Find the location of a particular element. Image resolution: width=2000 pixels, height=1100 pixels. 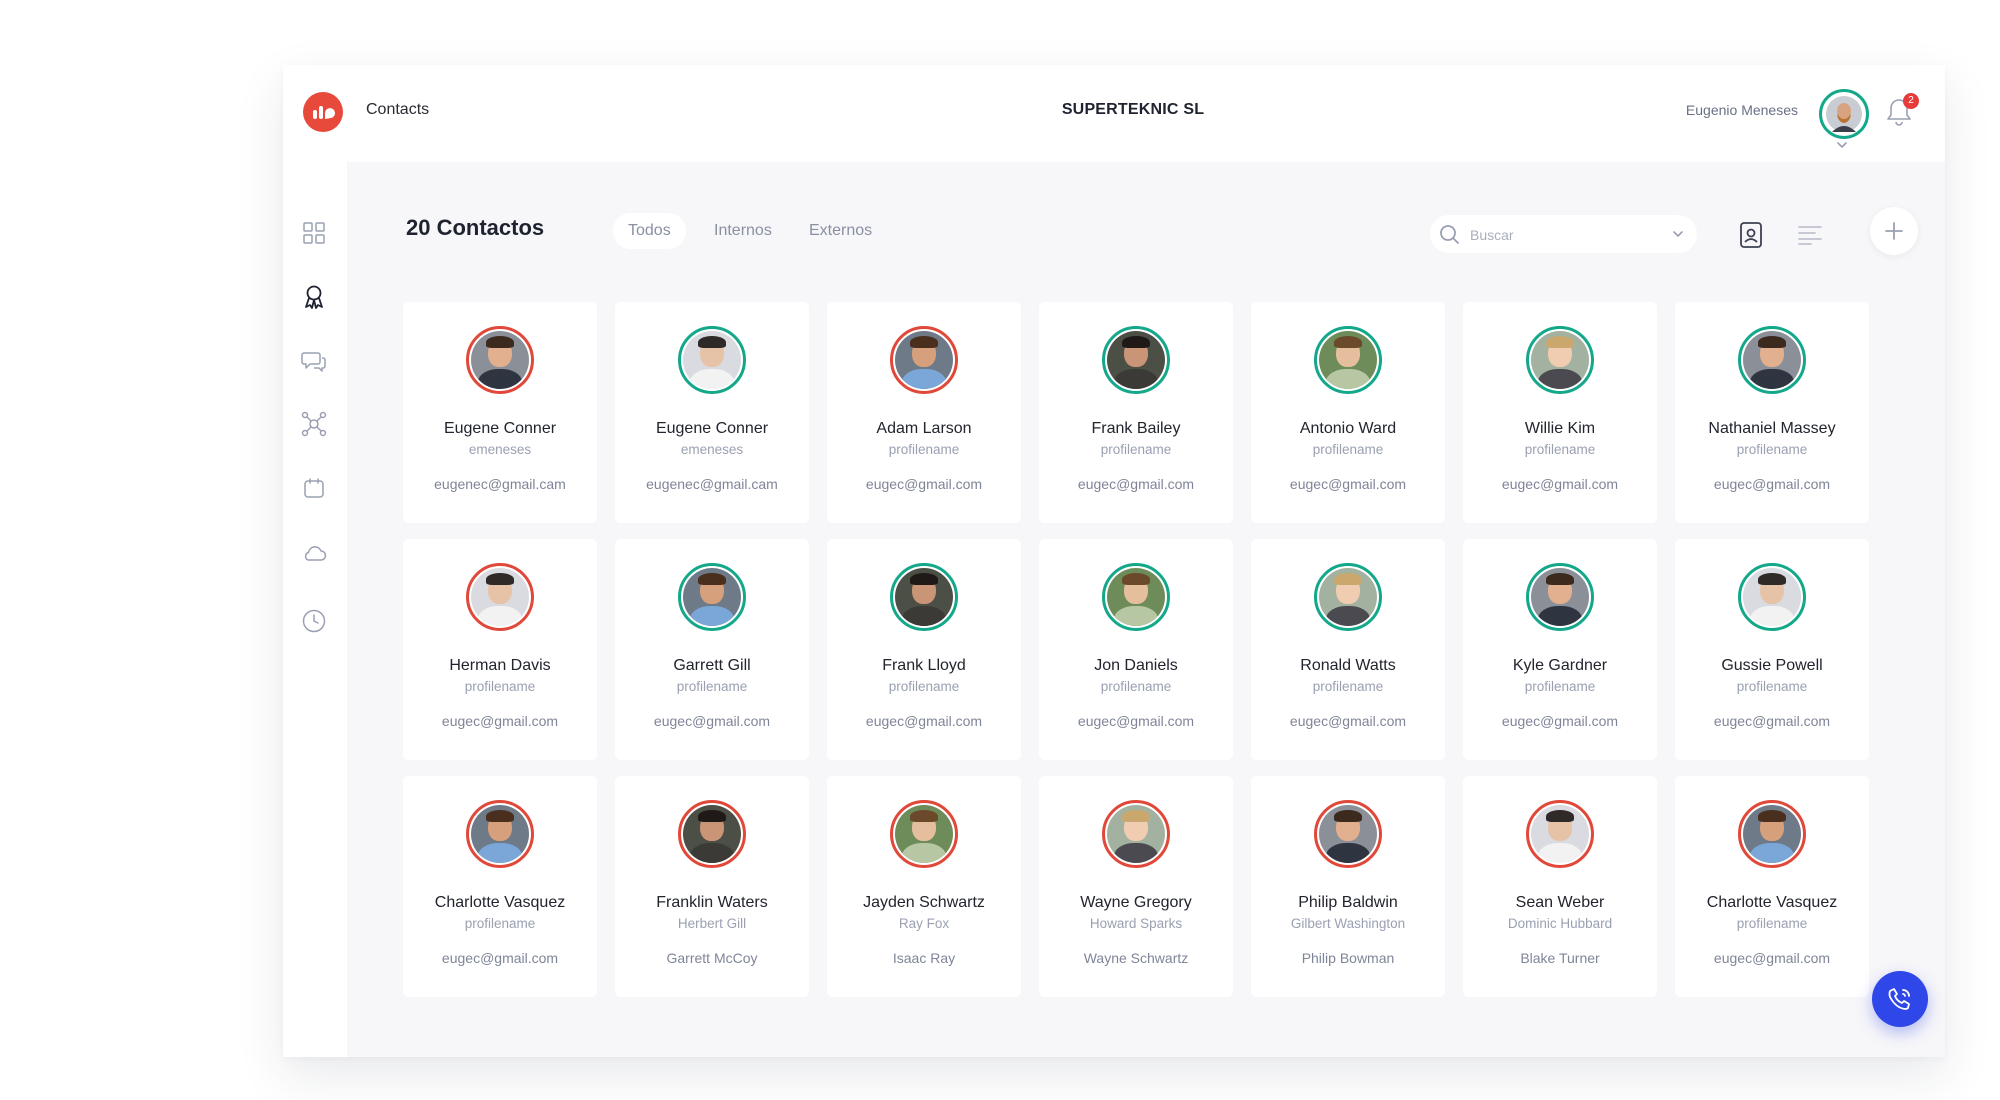

app-title: Contacts is located at coordinates (398, 109).